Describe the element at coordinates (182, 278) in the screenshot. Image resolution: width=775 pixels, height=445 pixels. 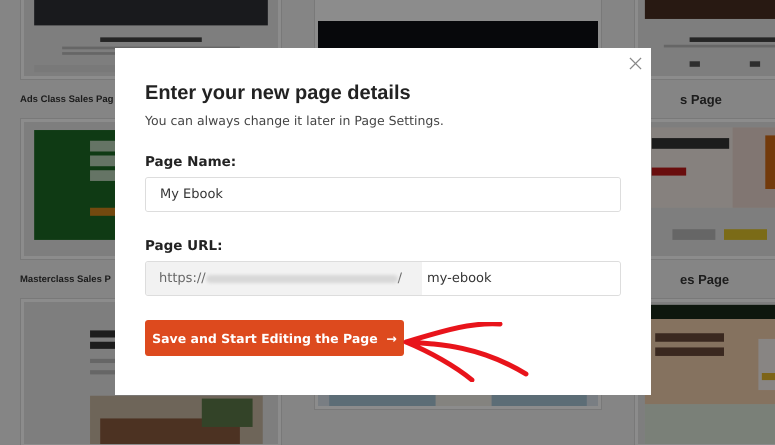
I see `url-scheme: https://` at that location.